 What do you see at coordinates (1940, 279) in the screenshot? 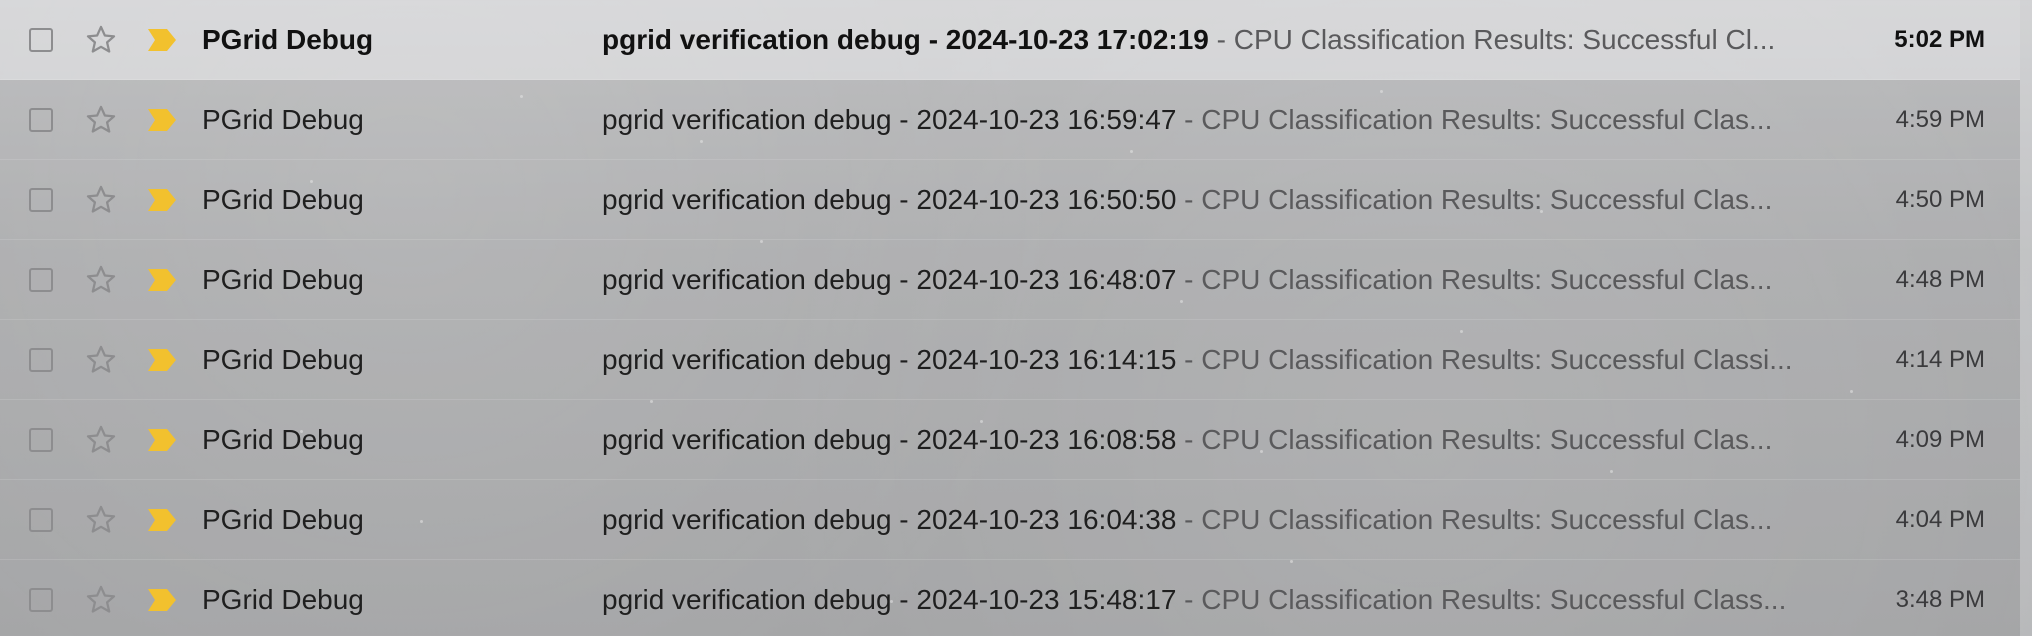
I see `received-time: 4:48 PM` at bounding box center [1940, 279].